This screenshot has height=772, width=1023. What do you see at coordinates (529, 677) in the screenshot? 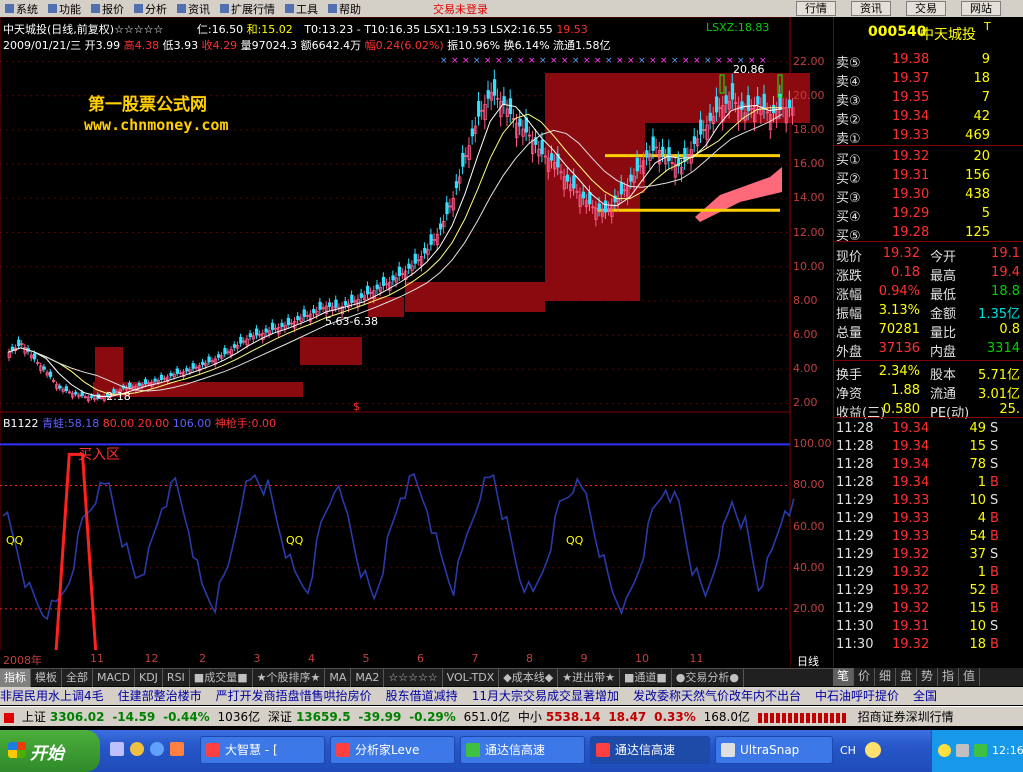
I see `indicator-tab: ◆成本线◆` at bounding box center [529, 677].